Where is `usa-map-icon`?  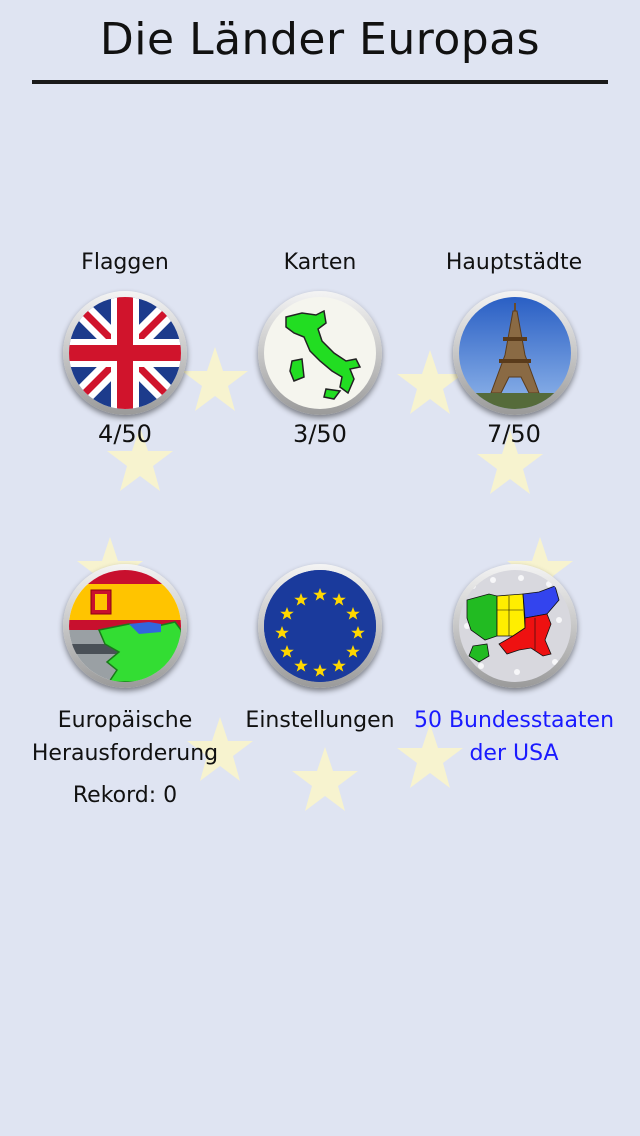
usa-map-icon is located at coordinates (513, 625).